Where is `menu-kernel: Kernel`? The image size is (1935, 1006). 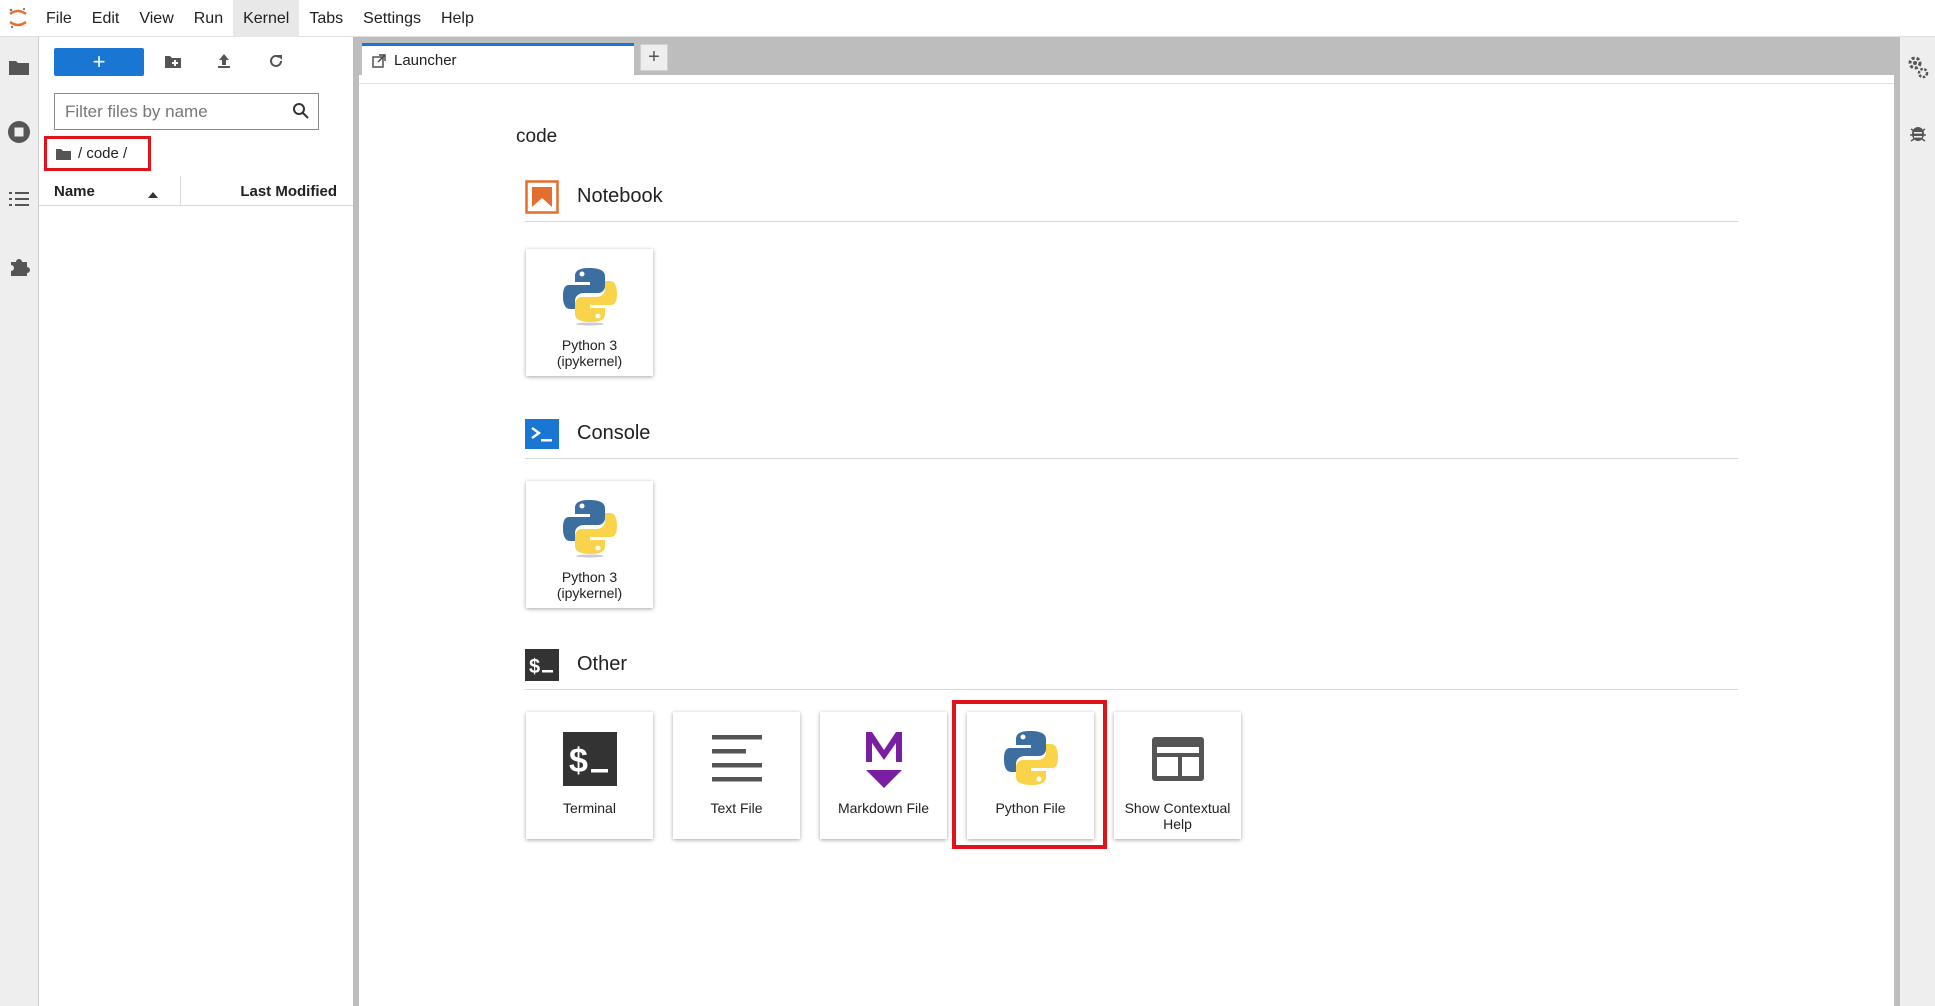 menu-kernel: Kernel is located at coordinates (266, 18).